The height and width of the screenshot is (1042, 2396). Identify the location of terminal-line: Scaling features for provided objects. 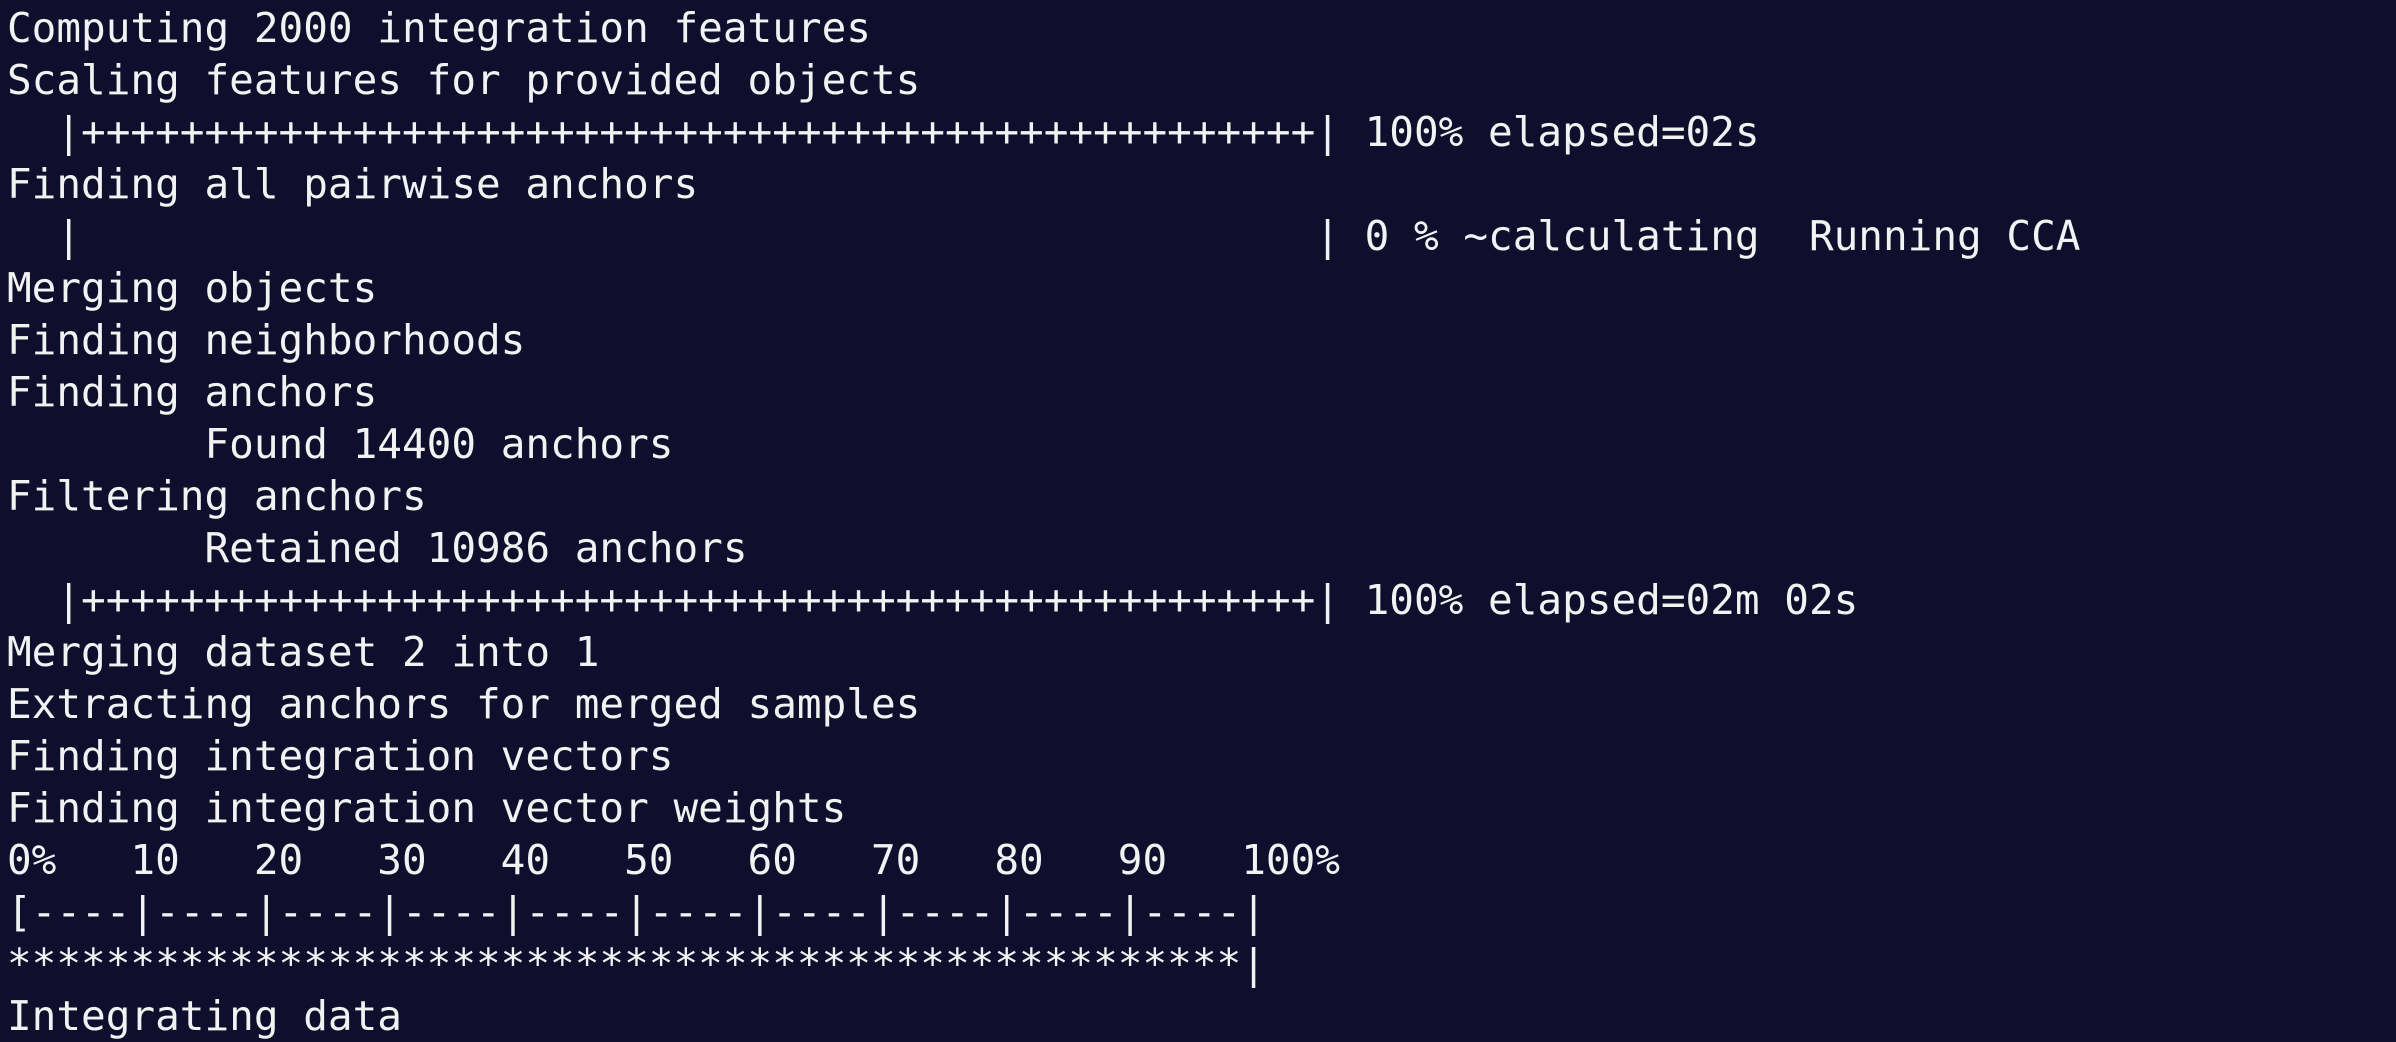
(464, 80).